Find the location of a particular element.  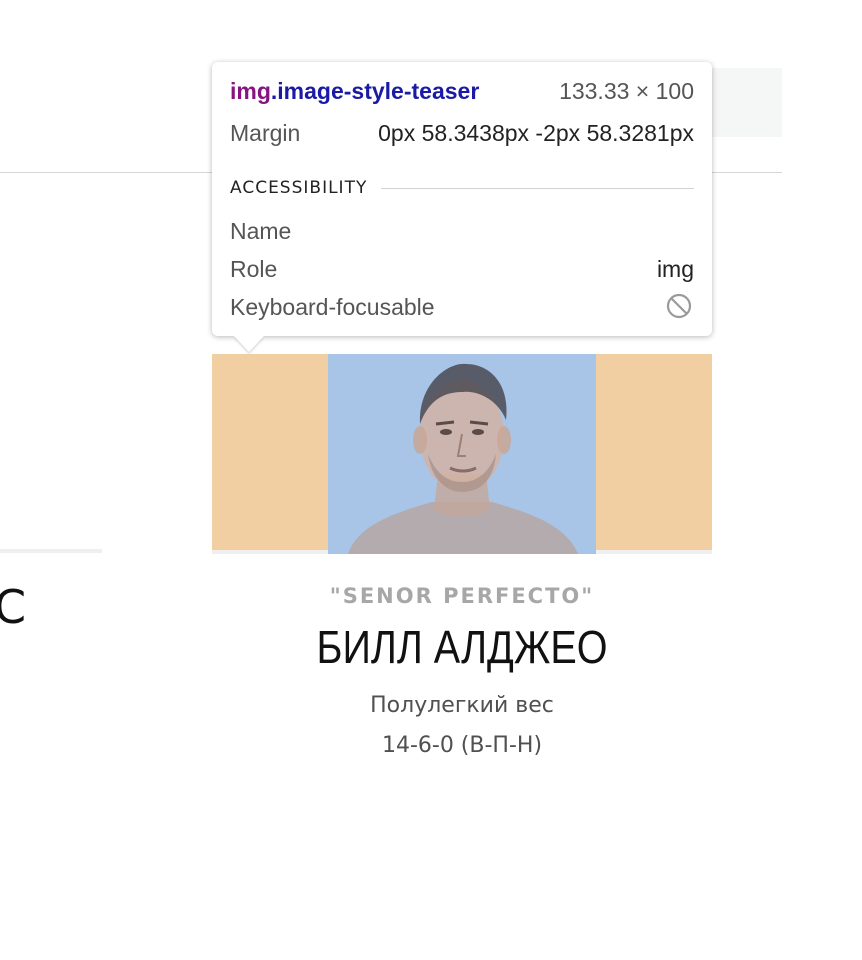

tooltip-arrow is located at coordinates (249, 344).